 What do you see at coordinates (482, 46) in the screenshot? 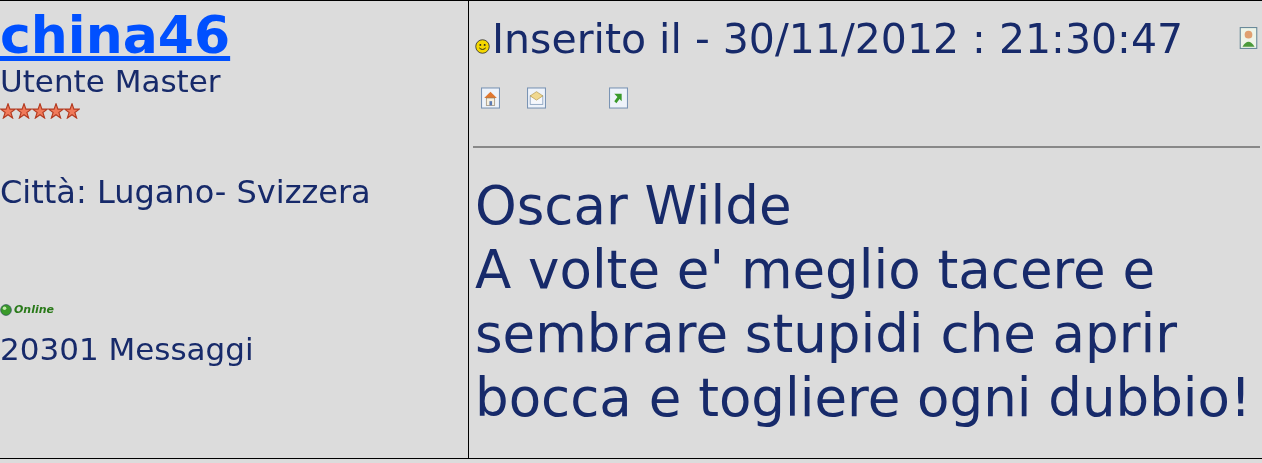
I see `smiley-icon` at bounding box center [482, 46].